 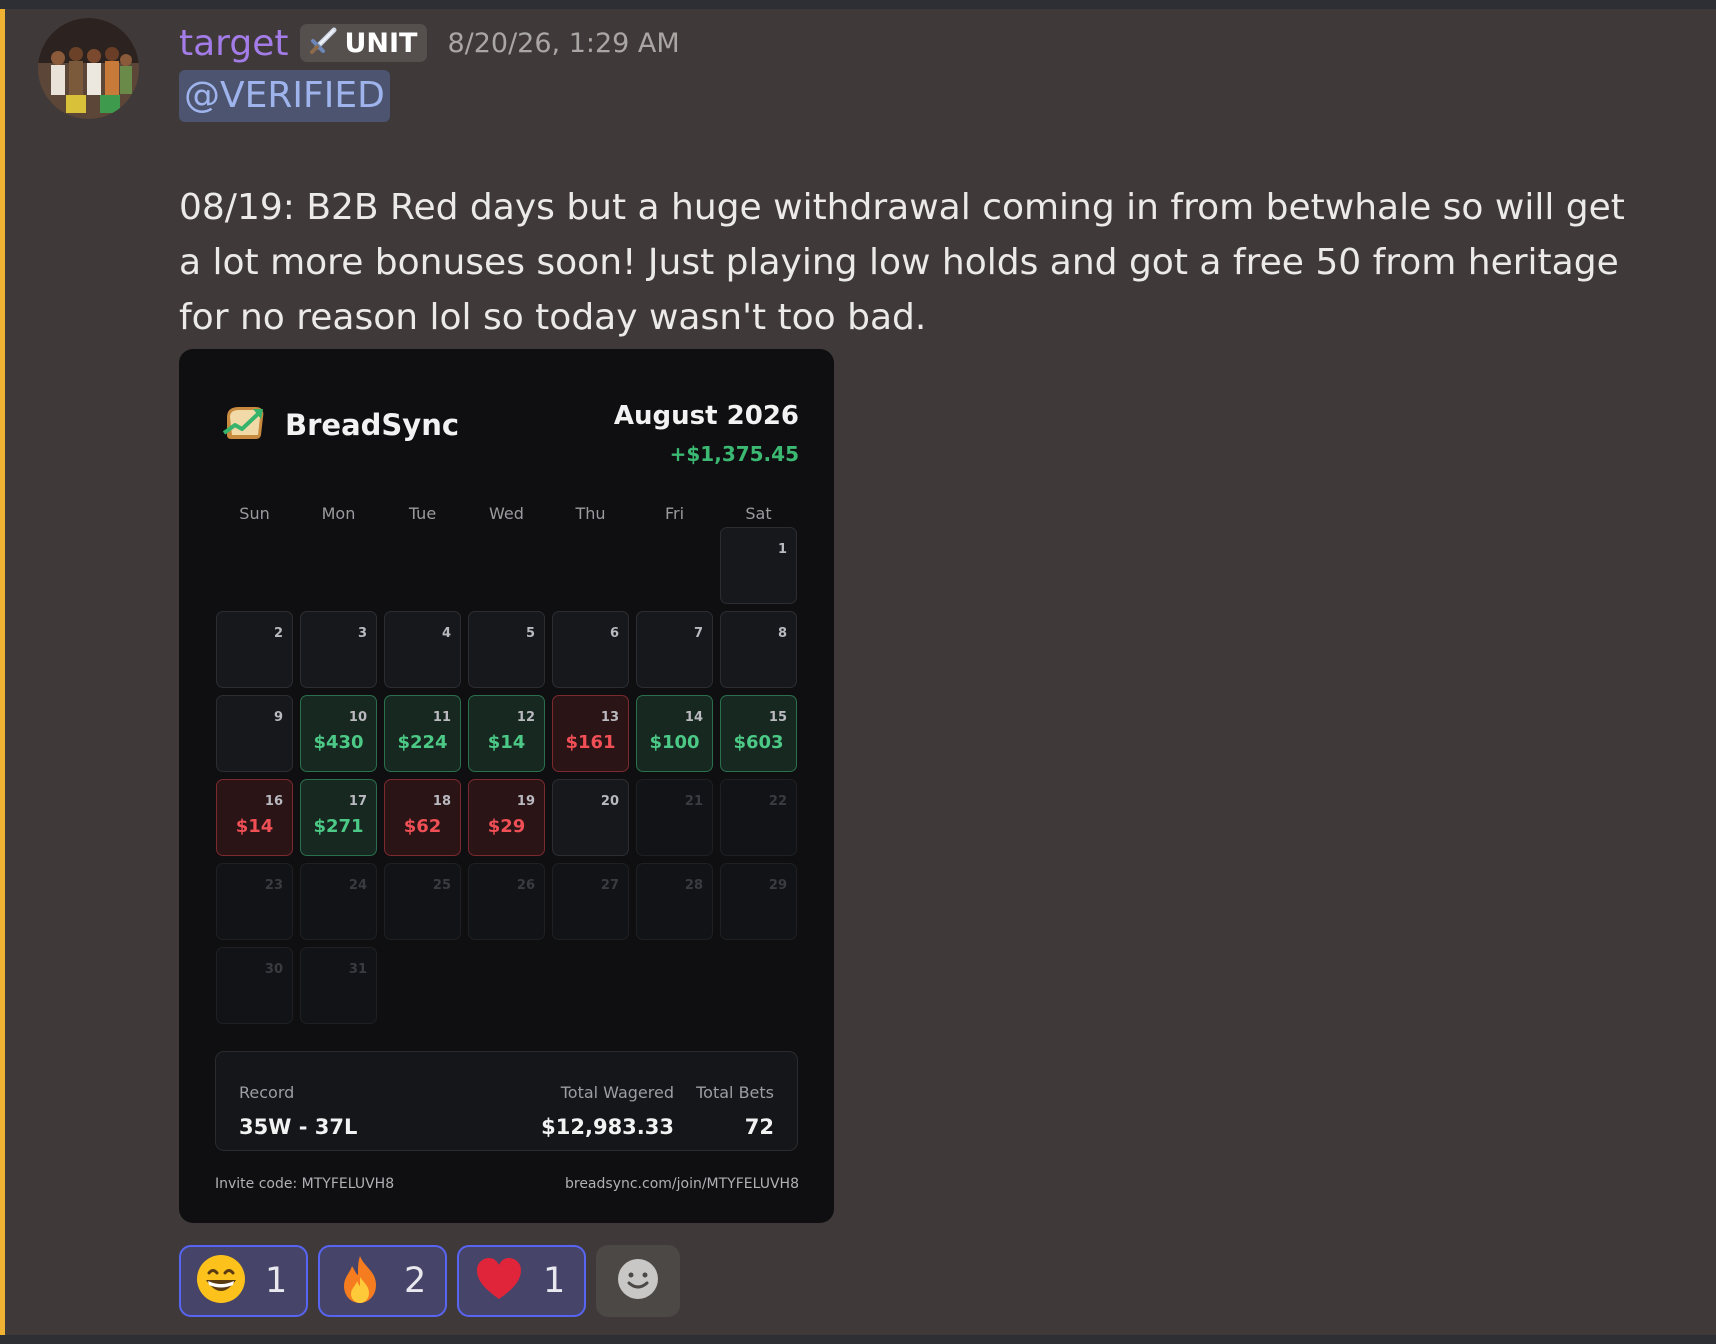 What do you see at coordinates (506, 901) in the screenshot?
I see `calendar-day-future: 26` at bounding box center [506, 901].